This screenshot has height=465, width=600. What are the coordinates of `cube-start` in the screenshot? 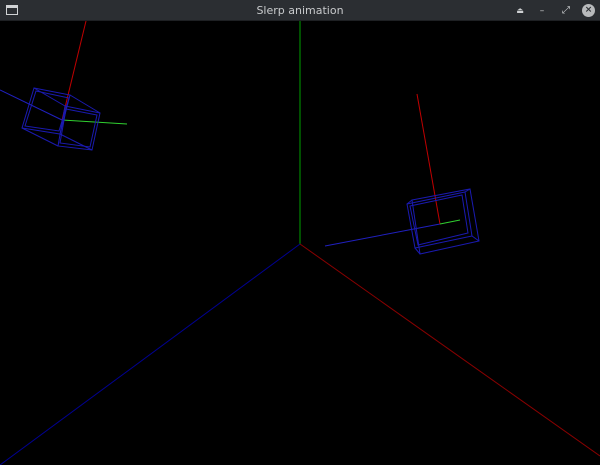 It's located at (64, 86).